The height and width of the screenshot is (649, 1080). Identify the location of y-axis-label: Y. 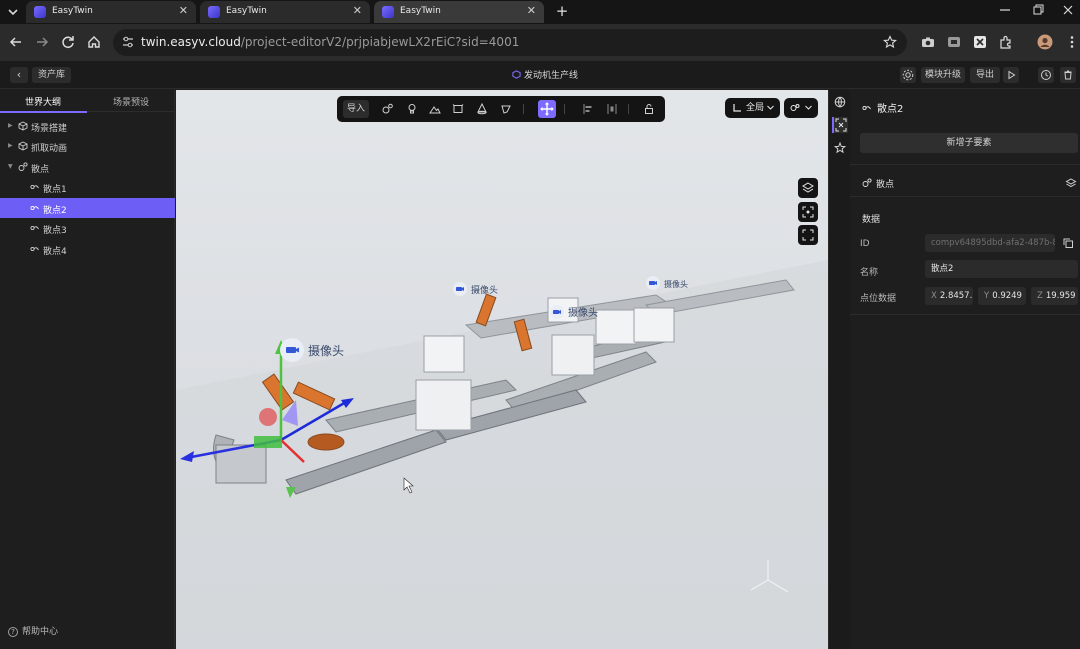
(987, 296).